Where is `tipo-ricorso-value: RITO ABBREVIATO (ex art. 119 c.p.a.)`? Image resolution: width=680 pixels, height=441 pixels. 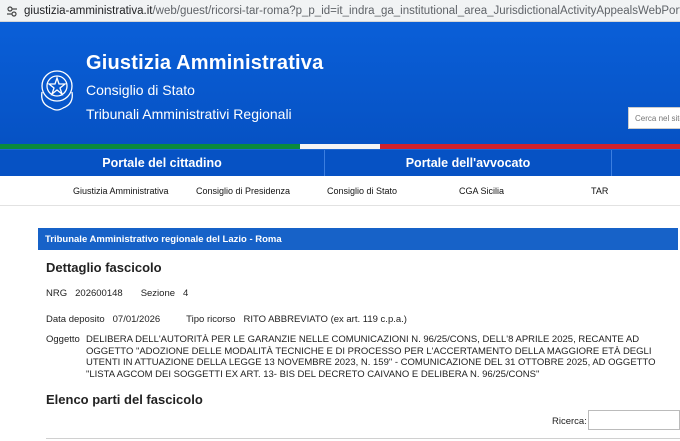
tipo-ricorso-value: RITO ABBREVIATO (ex art. 119 c.p.a.) is located at coordinates (325, 319).